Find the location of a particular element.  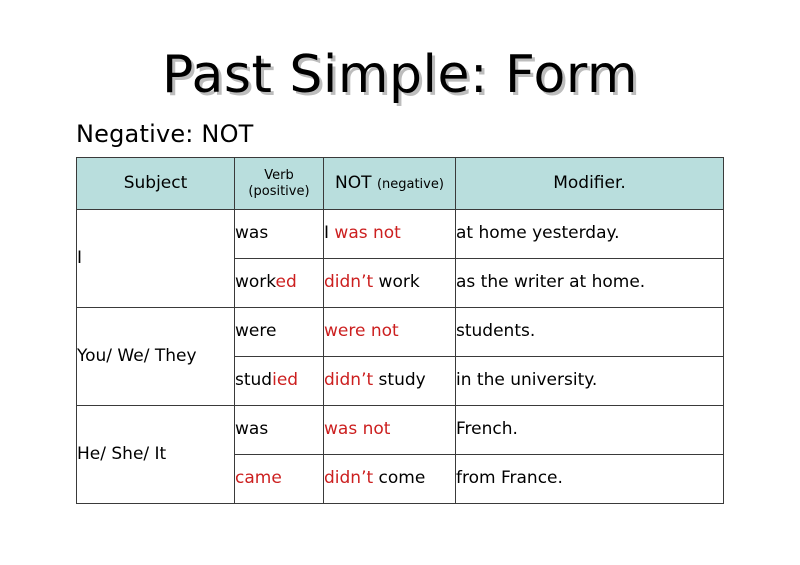

modifier-label: from France. is located at coordinates (509, 478).